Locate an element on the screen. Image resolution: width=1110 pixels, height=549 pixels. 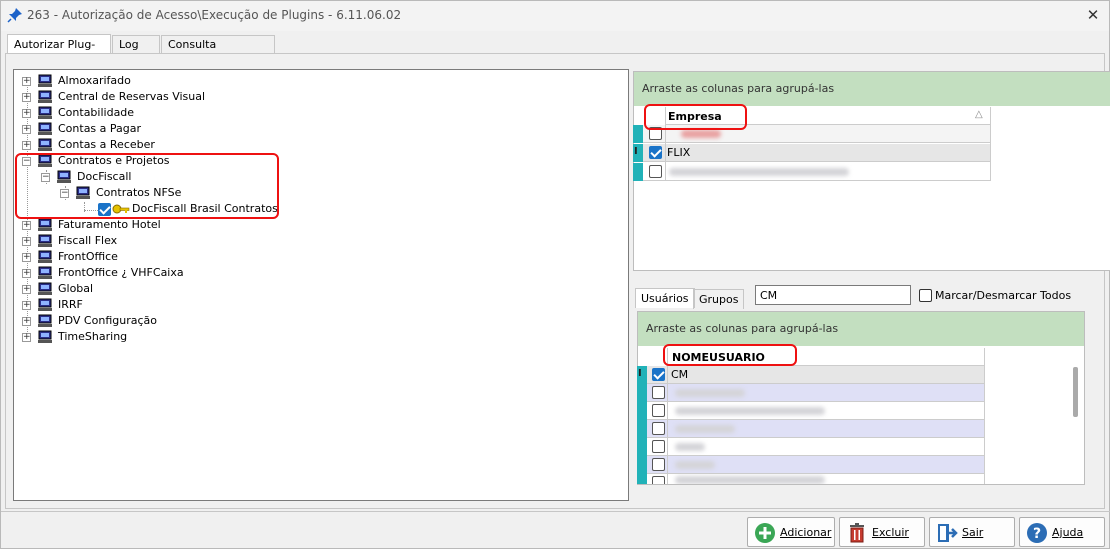
close-icon: ✕ is located at coordinates (1093, 15).